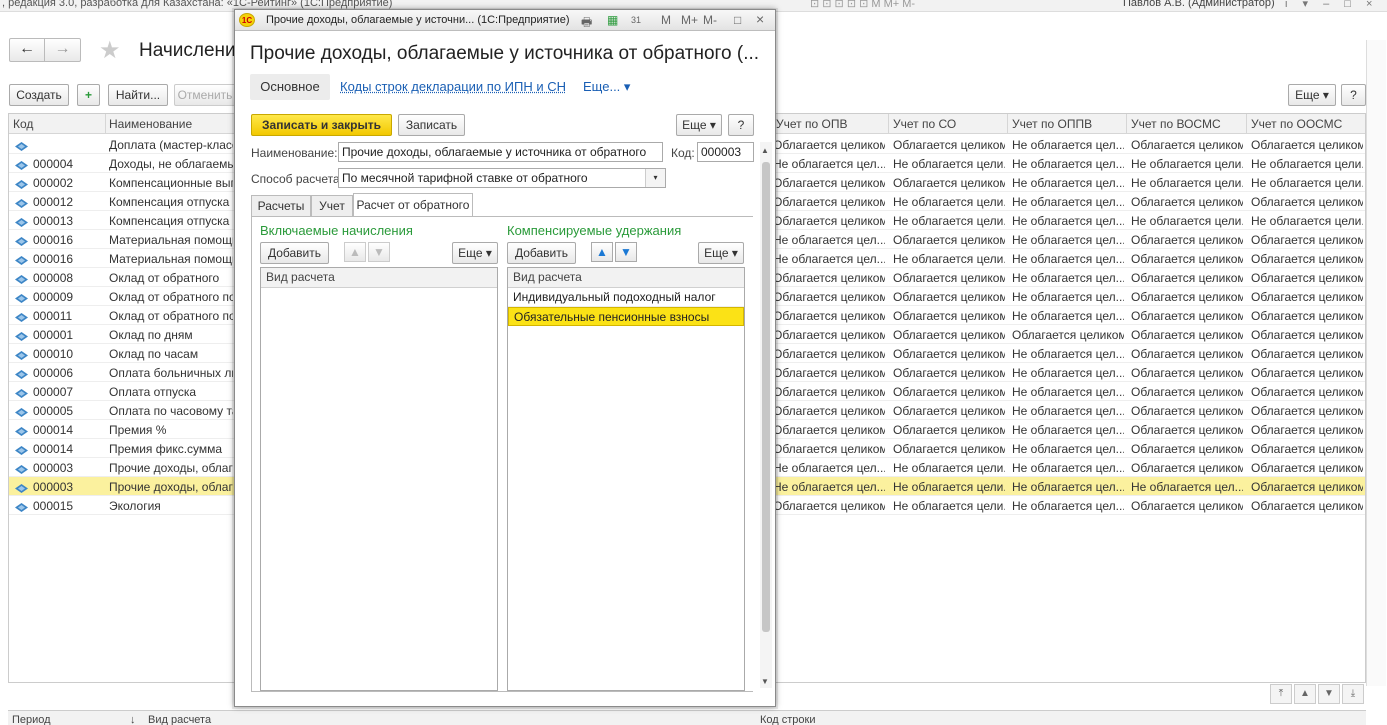  I want to click on app-tool-icons: ⊡ ⊡ ⊡ ⊡ ⊡ M M+ M-, so click(862, 5).